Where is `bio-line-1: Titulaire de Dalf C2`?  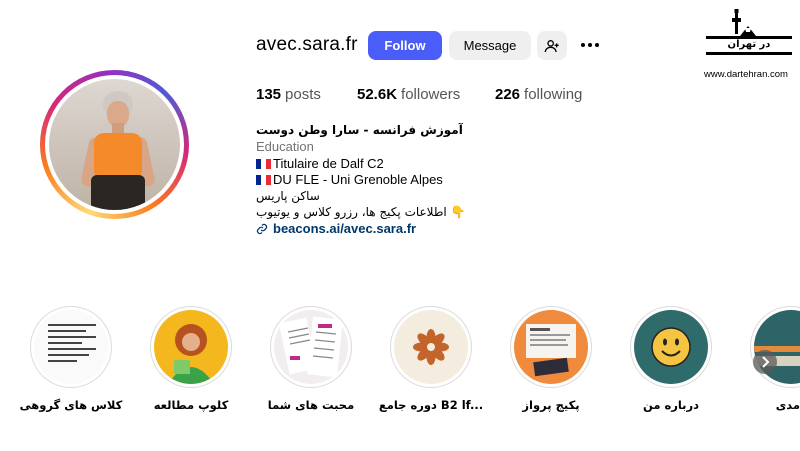 bio-line-1: Titulaire de Dalf C2 is located at coordinates (320, 163).